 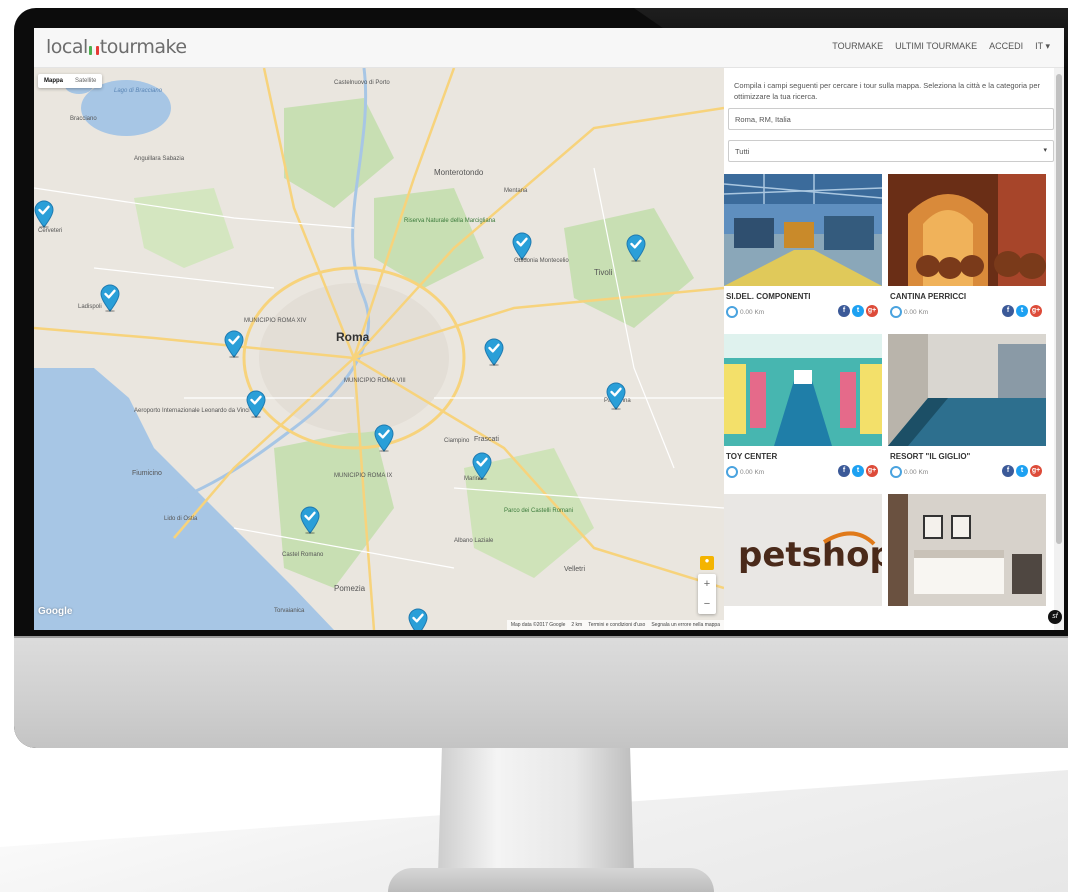 I want to click on tour-card-cantina: CANTINA PERRICCI 0.00 Km f t g+, so click(x=967, y=254).